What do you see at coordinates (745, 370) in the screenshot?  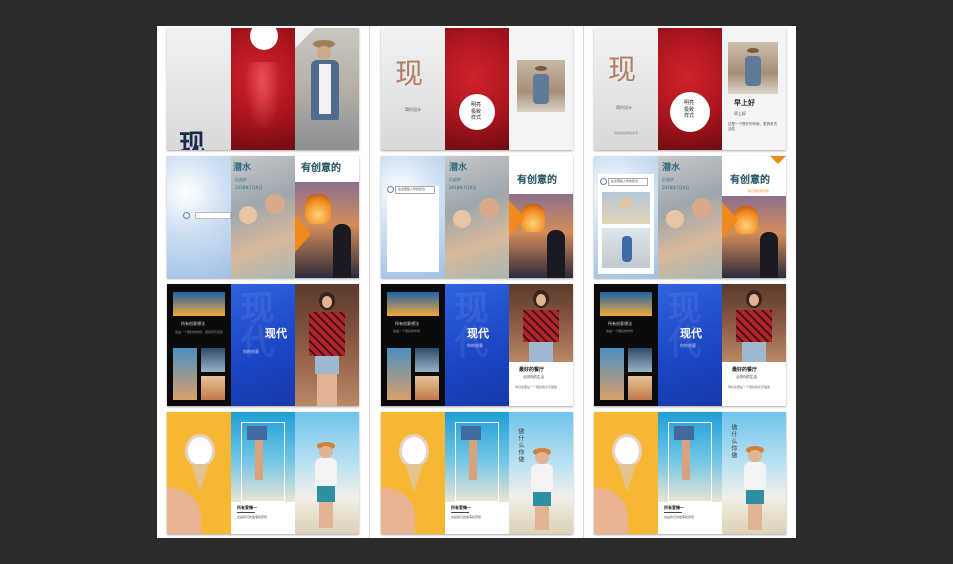 I see `card-title: 最好的餐厅` at bounding box center [745, 370].